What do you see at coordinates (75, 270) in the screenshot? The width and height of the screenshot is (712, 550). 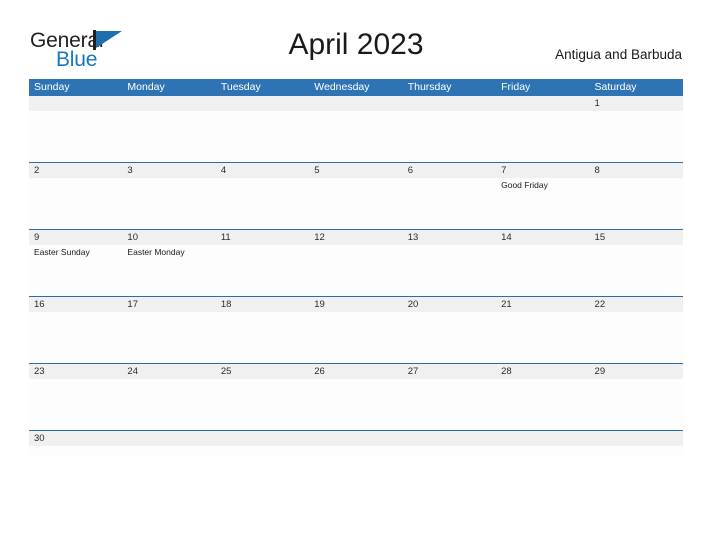 I see `day-cell-9: Easter Sunday` at bounding box center [75, 270].